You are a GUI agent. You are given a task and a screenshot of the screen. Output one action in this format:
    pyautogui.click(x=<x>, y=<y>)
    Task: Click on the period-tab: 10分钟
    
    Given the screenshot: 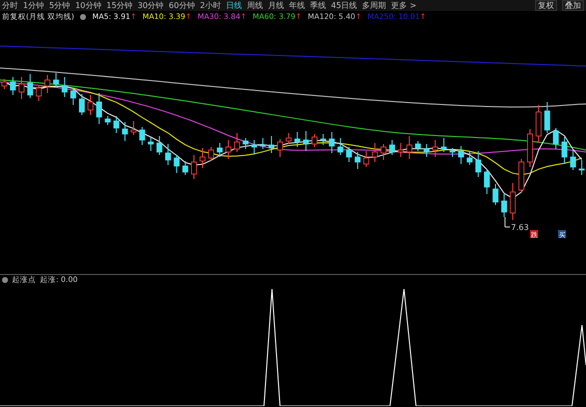 What is the action you would take?
    pyautogui.click(x=88, y=5)
    